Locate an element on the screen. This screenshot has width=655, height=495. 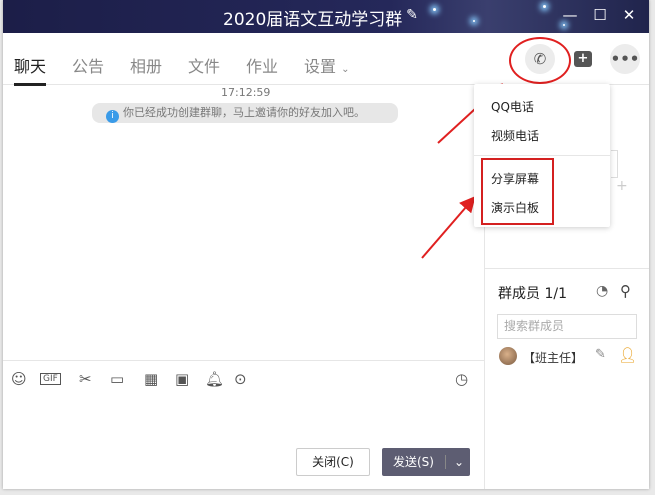
emoji-icon: ☺ is located at coordinates (19, 379).